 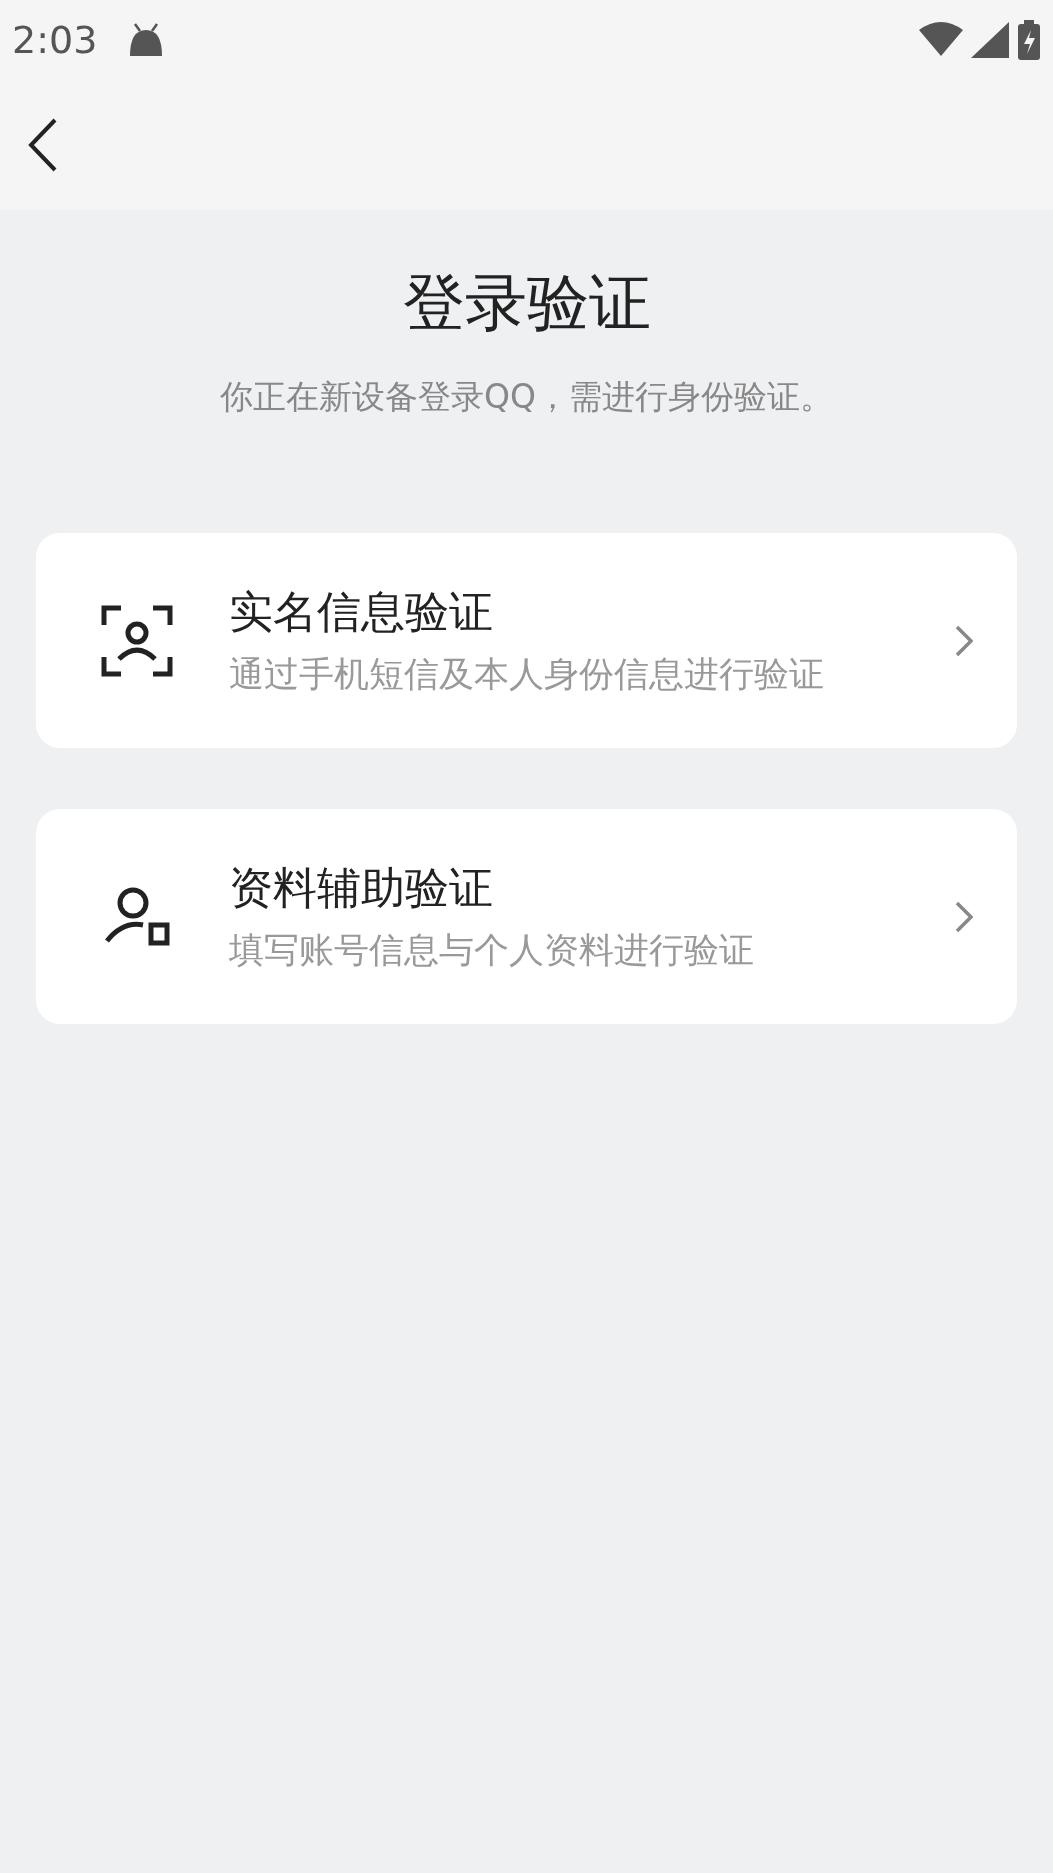 What do you see at coordinates (137, 640) in the screenshot?
I see `face-scan-icon` at bounding box center [137, 640].